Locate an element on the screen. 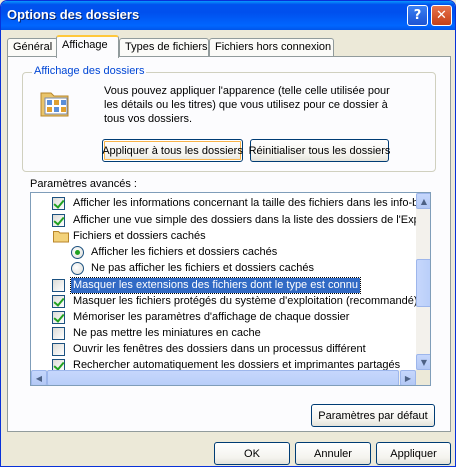 This screenshot has height=467, width=456. tab-affichage: Affichage is located at coordinates (87, 46).